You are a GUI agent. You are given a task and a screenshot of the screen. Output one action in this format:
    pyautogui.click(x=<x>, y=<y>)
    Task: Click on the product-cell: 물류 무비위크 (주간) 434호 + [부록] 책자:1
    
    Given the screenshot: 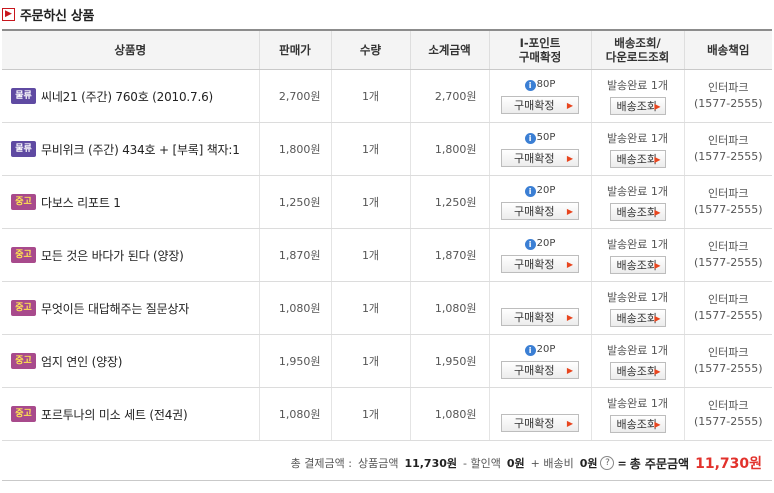 What is the action you would take?
    pyautogui.click(x=130, y=149)
    